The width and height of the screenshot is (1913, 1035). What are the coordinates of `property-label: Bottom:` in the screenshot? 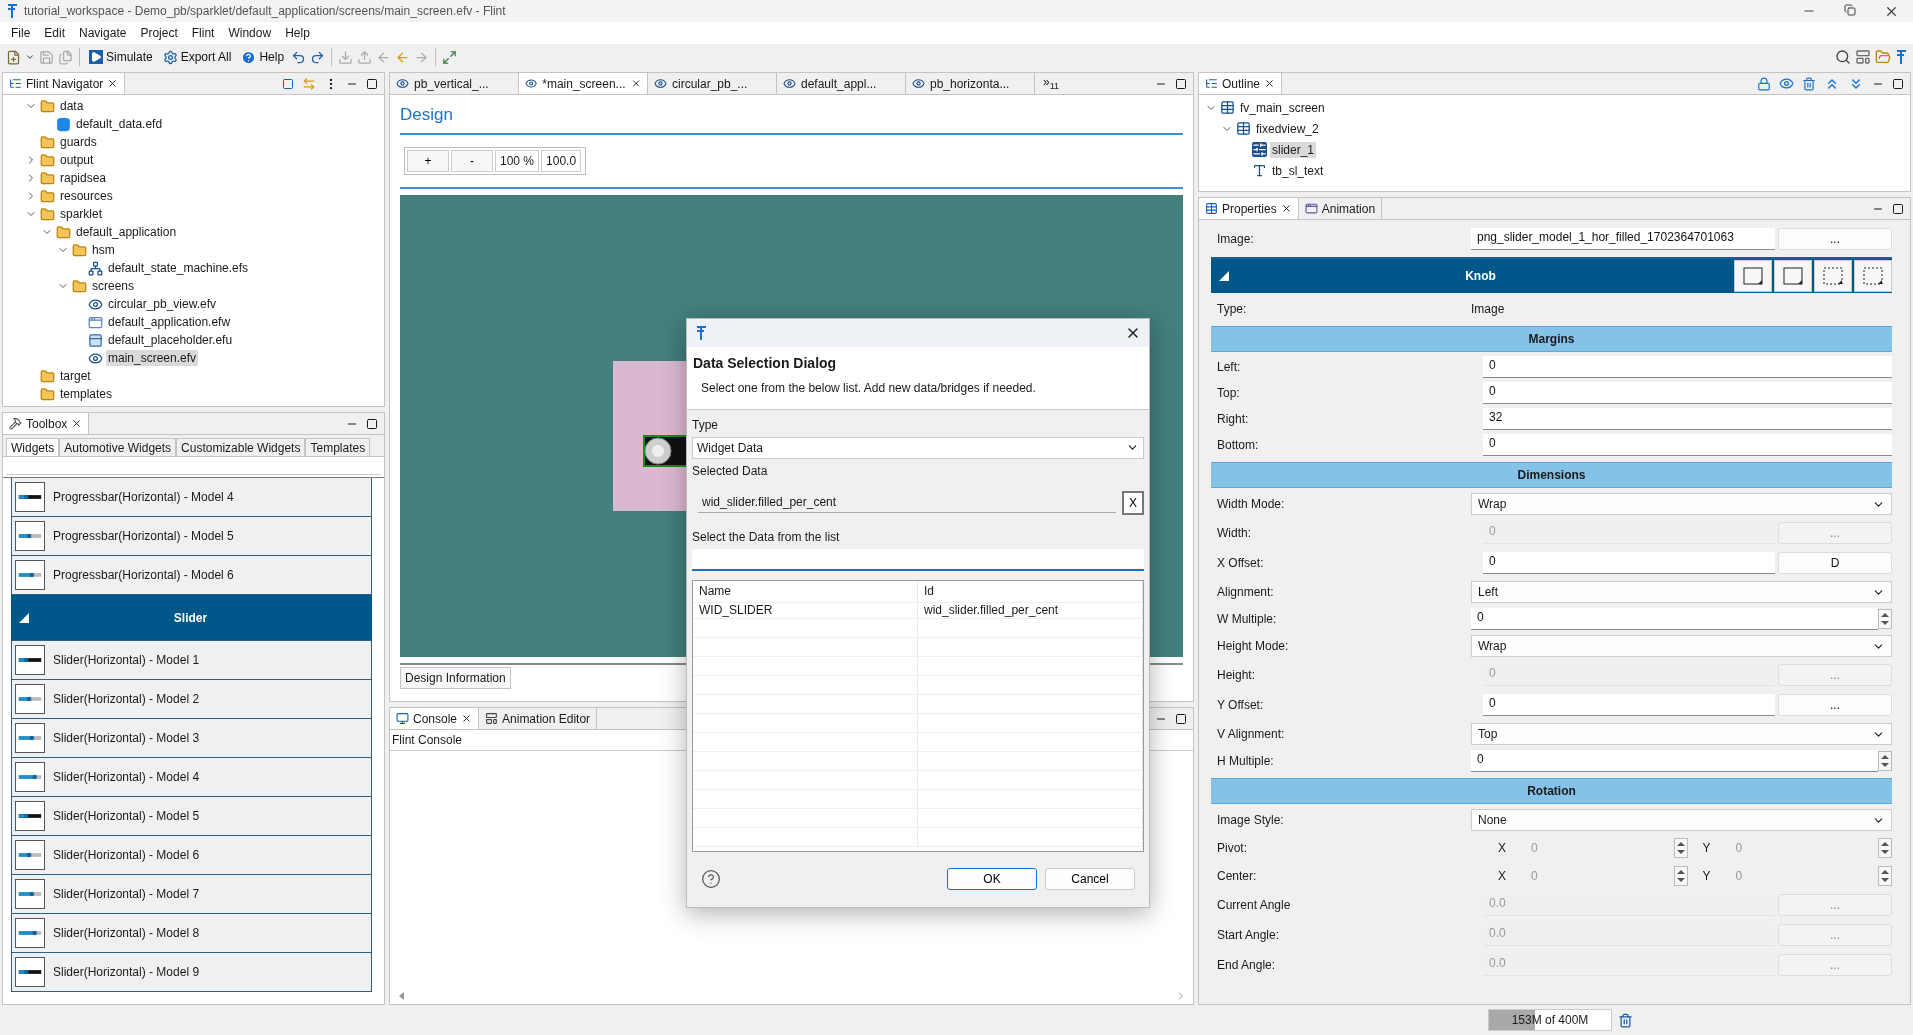 It's located at (1238, 445).